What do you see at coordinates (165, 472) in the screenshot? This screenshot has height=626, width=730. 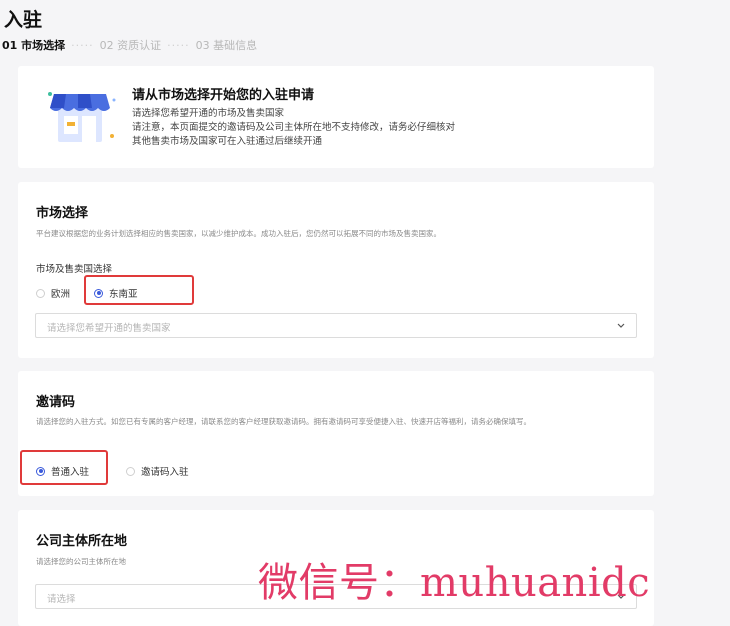 I see `radio-label: 邀请码入驻` at bounding box center [165, 472].